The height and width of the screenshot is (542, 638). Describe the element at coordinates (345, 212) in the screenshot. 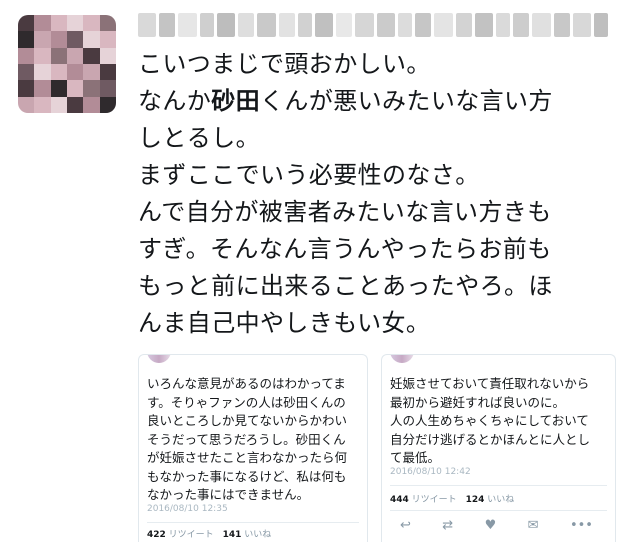

I see `tweet-line: んで自分が被害者みたいな言い方きも` at that location.